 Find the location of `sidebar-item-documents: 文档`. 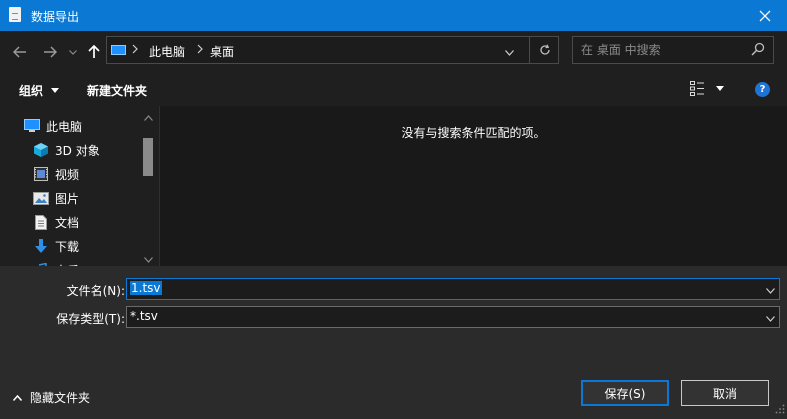

sidebar-item-documents: 文档 is located at coordinates (56, 222).